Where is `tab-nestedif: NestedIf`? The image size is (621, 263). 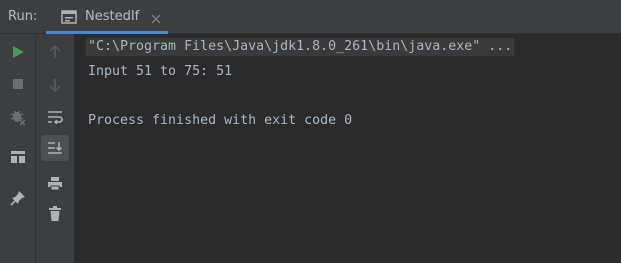 tab-nestedif: NestedIf is located at coordinates (107, 17).